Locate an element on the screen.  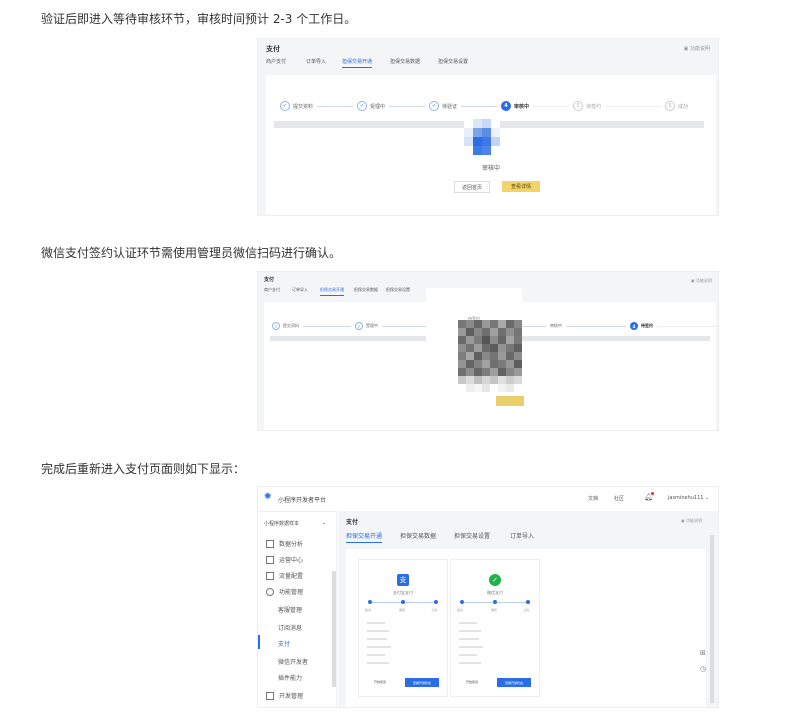
nav-community: 社区 is located at coordinates (619, 498).